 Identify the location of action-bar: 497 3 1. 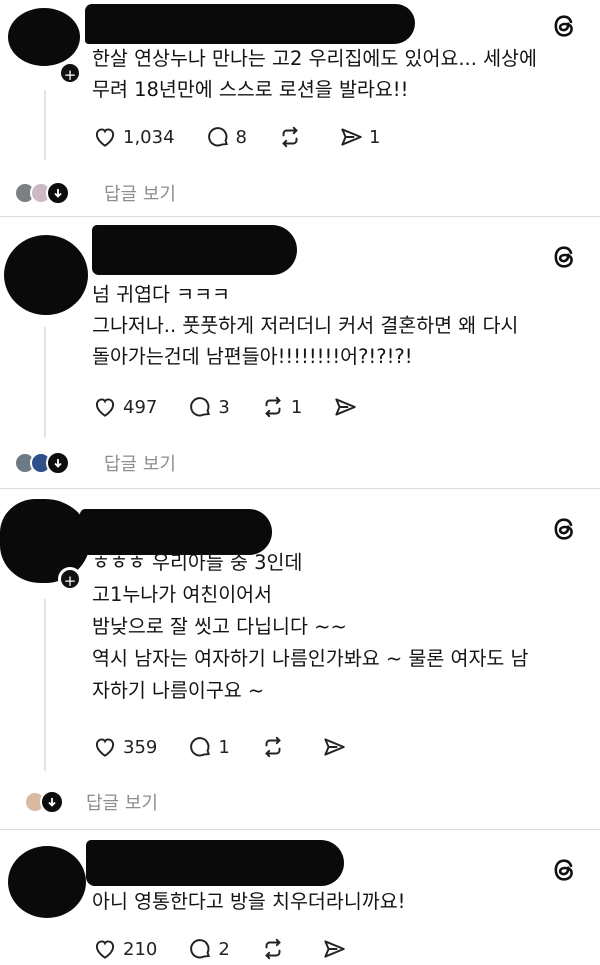
(242, 407).